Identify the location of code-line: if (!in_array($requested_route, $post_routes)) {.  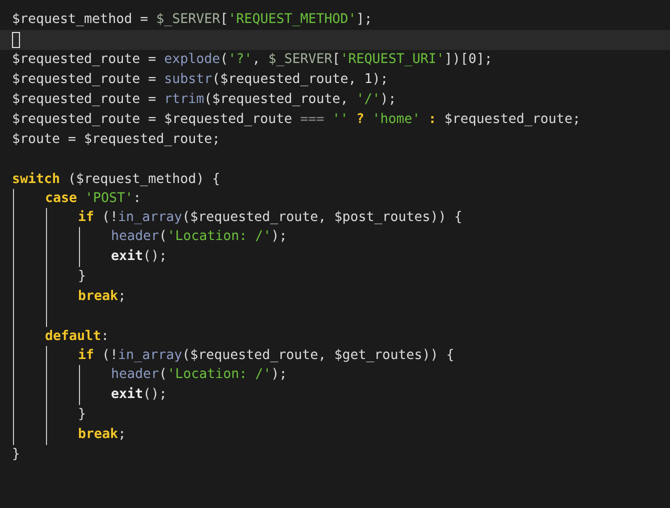
(270, 218).